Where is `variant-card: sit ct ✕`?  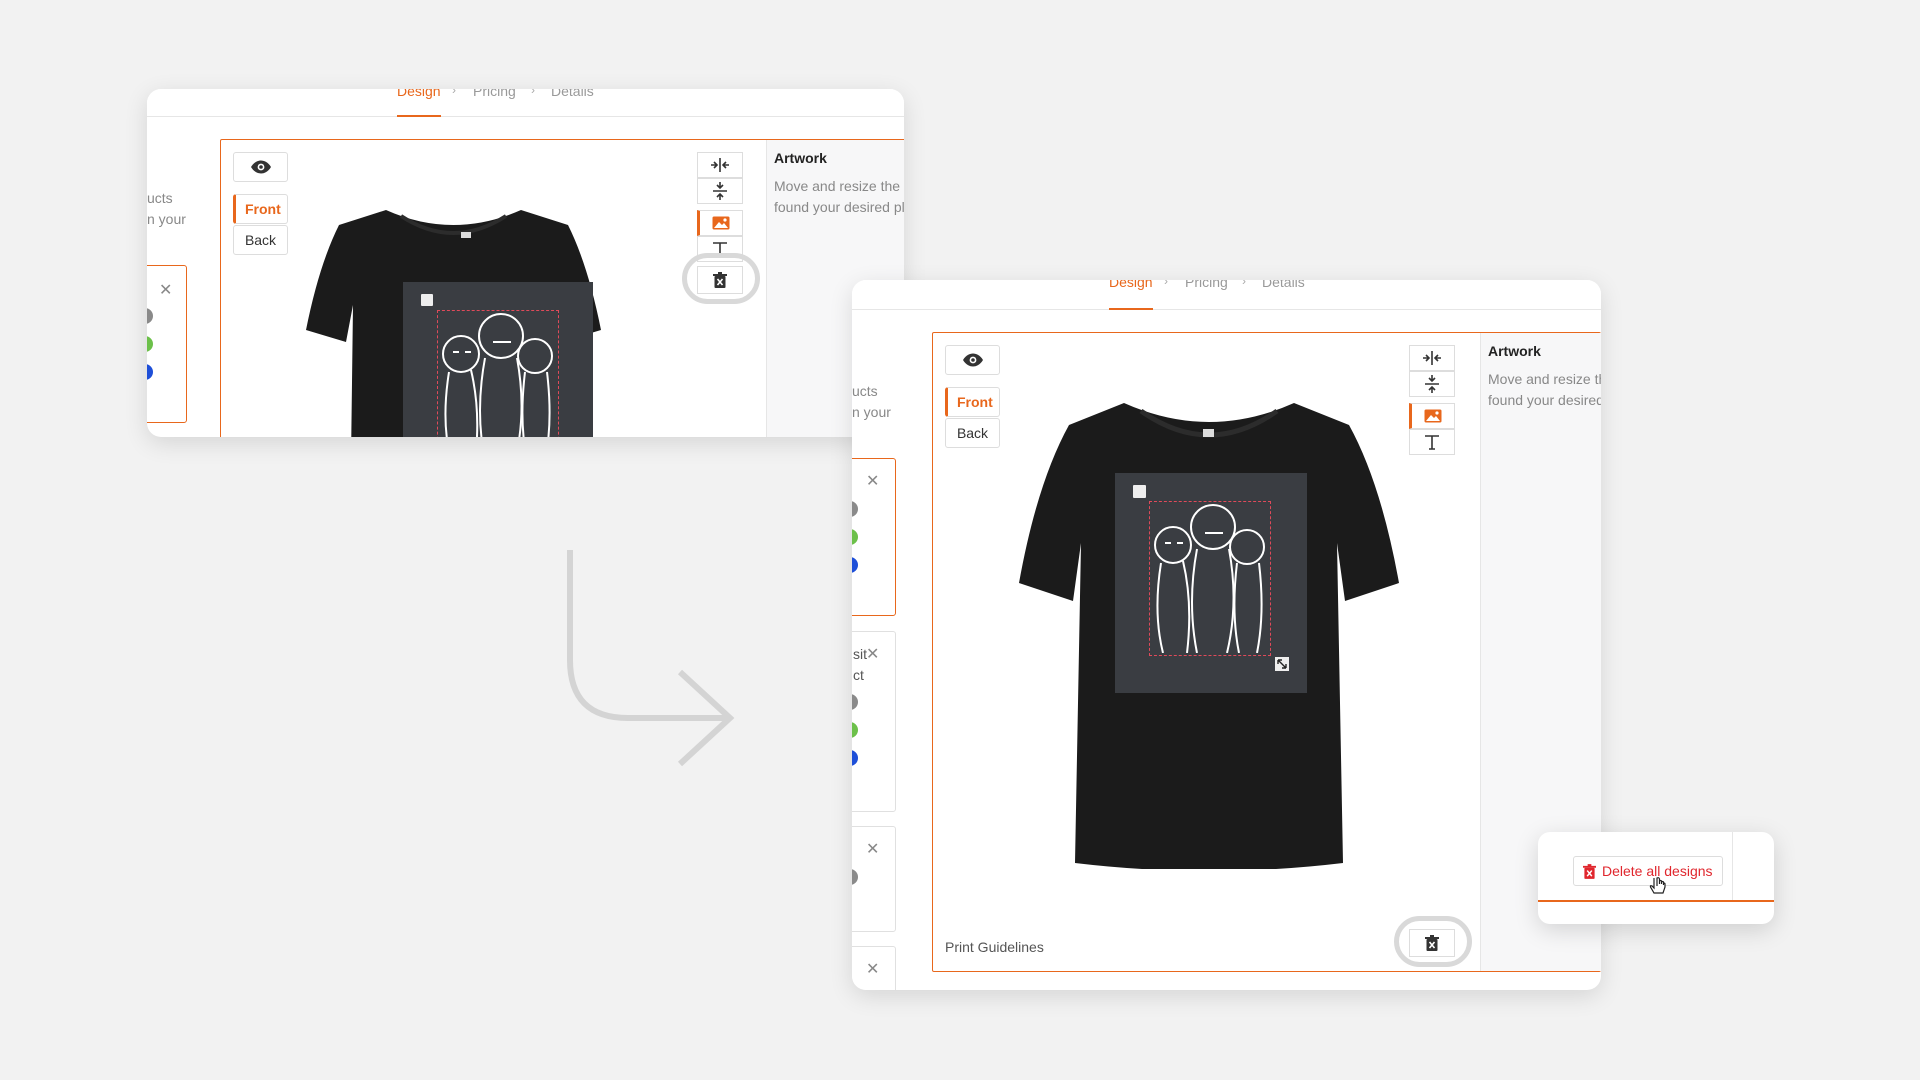
variant-card: sit ct ✕ is located at coordinates (874, 721).